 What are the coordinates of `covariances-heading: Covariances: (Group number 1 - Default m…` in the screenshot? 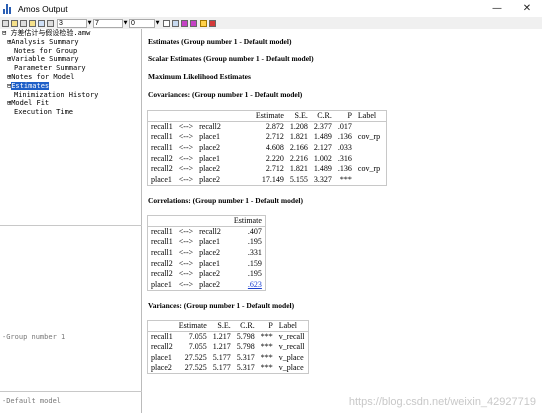 It's located at (225, 94).